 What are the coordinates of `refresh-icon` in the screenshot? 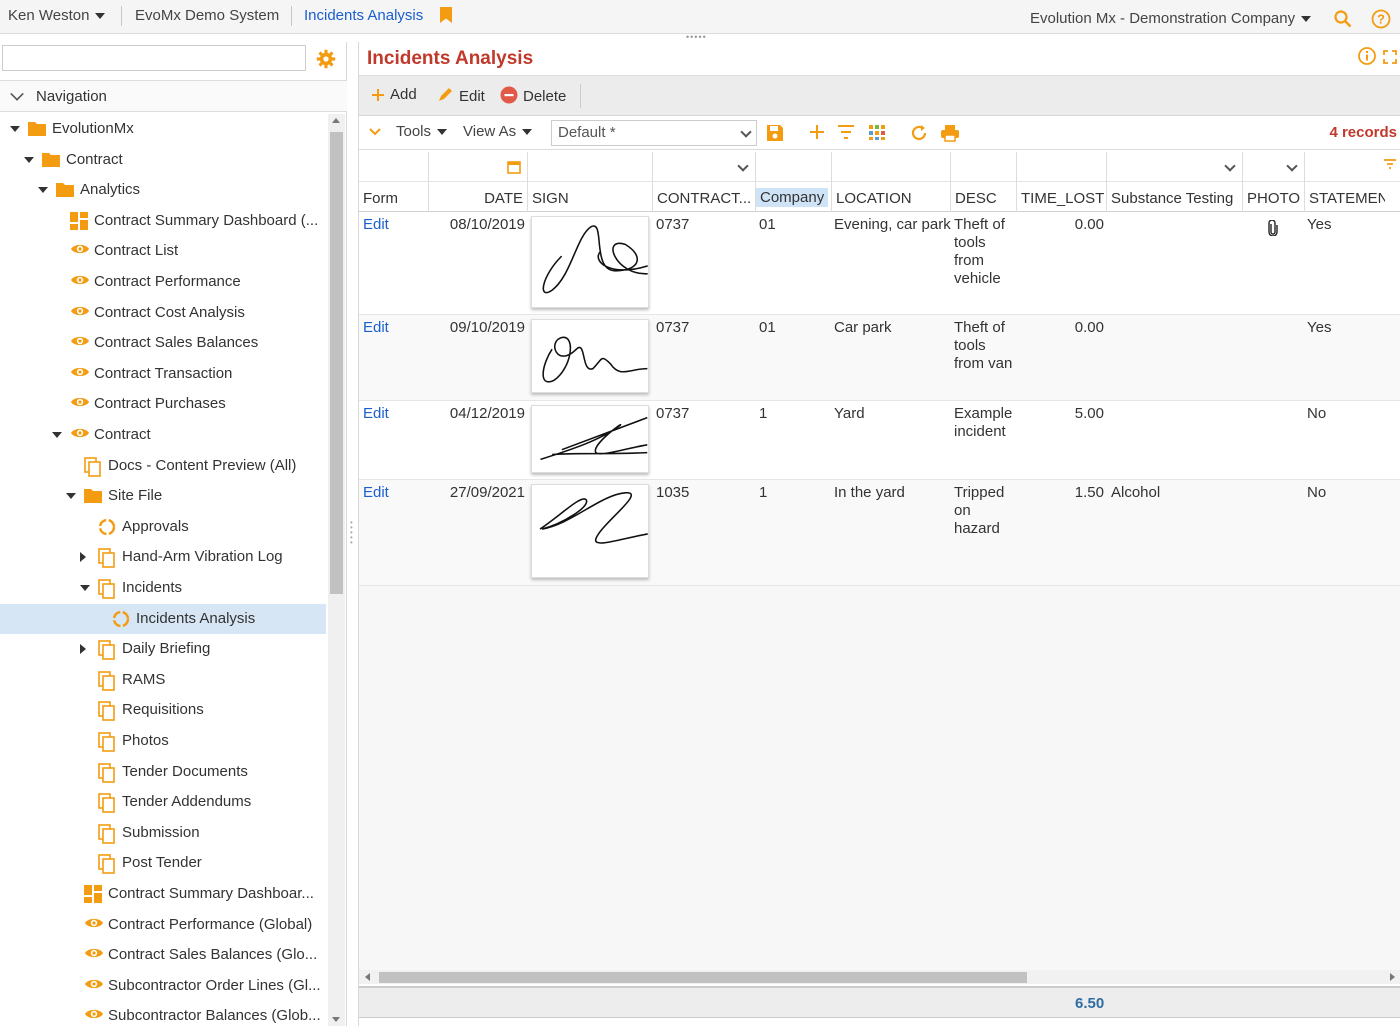 It's located at (919, 133).